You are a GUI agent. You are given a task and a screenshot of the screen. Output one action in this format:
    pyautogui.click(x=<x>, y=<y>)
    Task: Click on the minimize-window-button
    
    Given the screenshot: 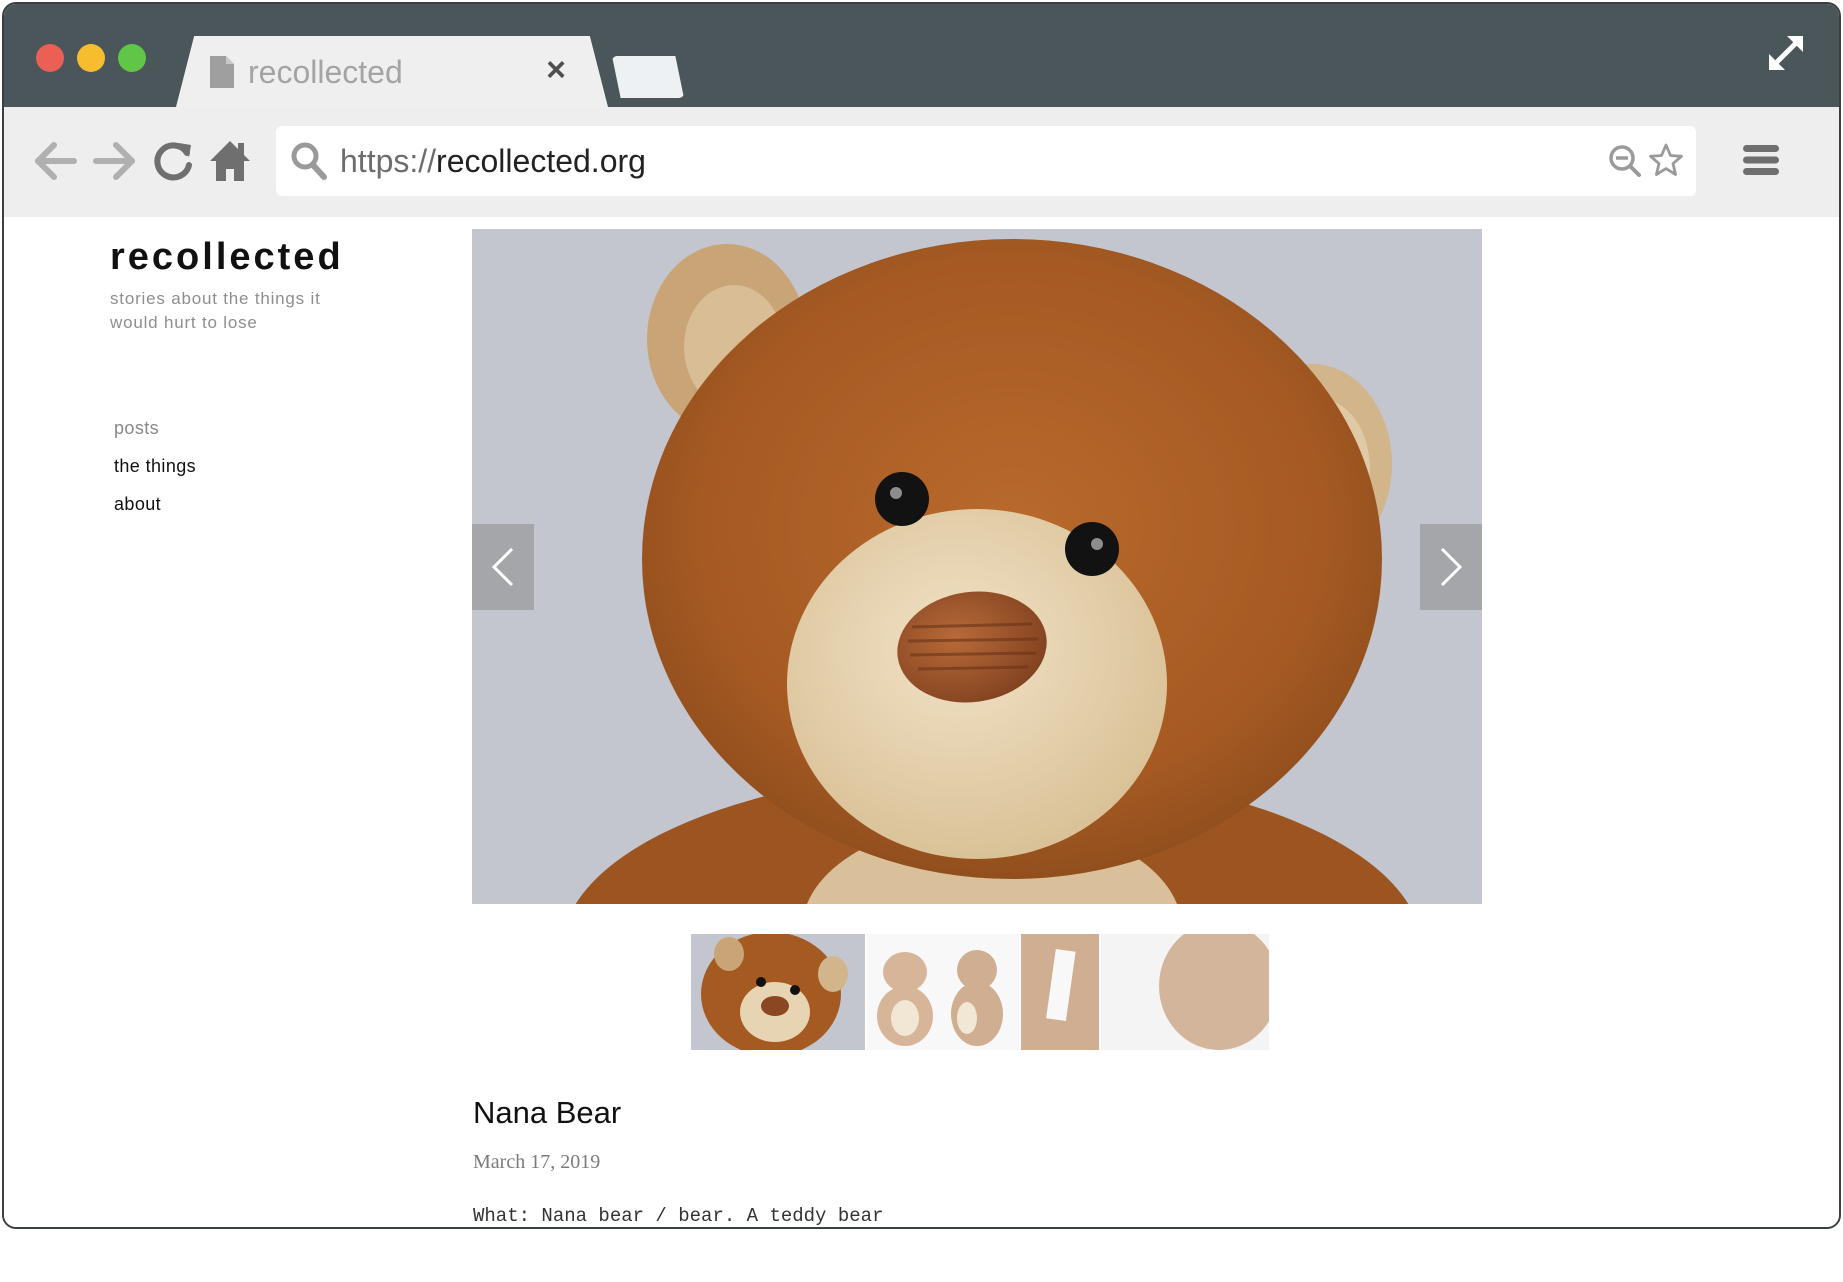 What is the action you would take?
    pyautogui.click(x=91, y=58)
    